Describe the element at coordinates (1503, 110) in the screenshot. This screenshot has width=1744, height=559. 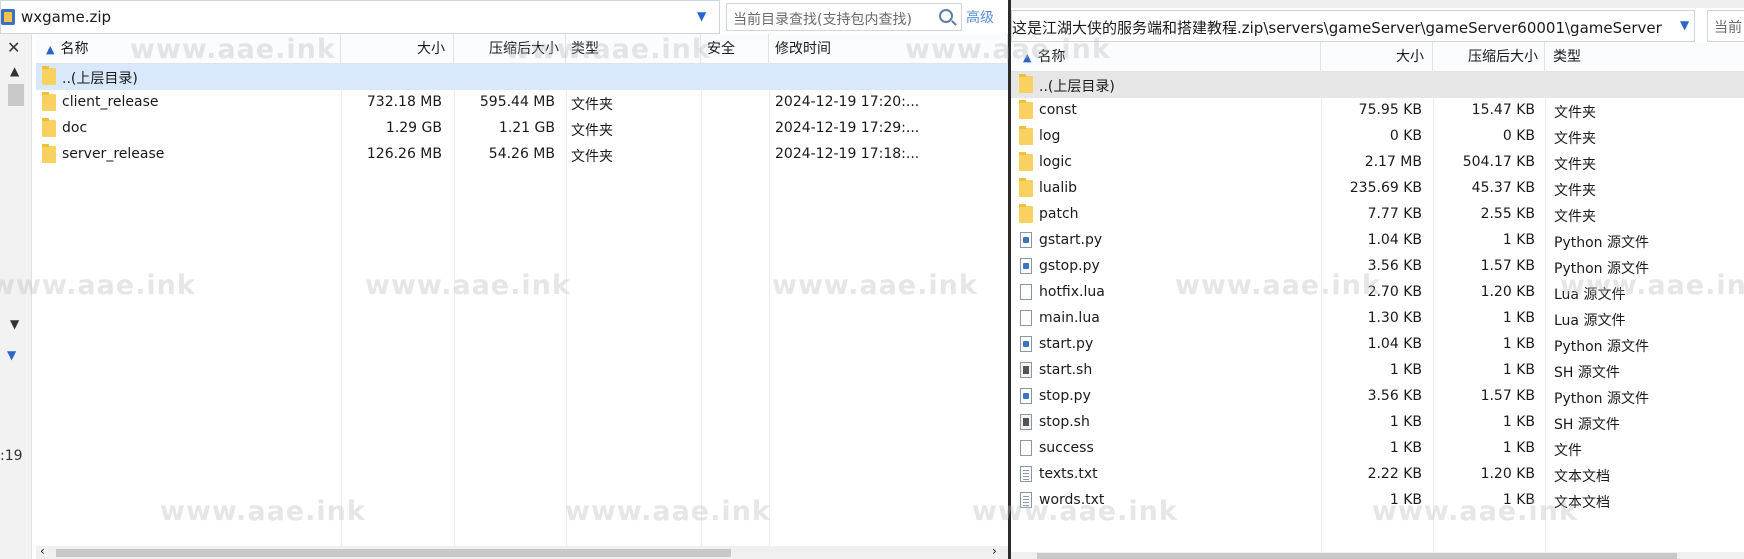
I see `file-packed-size: 15.47 KB` at that location.